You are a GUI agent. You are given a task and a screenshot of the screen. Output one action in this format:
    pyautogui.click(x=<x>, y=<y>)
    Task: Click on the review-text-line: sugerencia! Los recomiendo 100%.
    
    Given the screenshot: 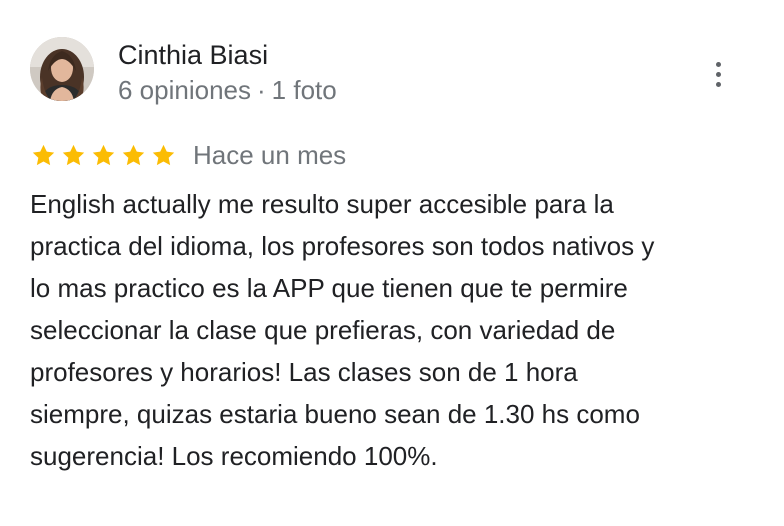 What is the action you would take?
    pyautogui.click(x=234, y=456)
    